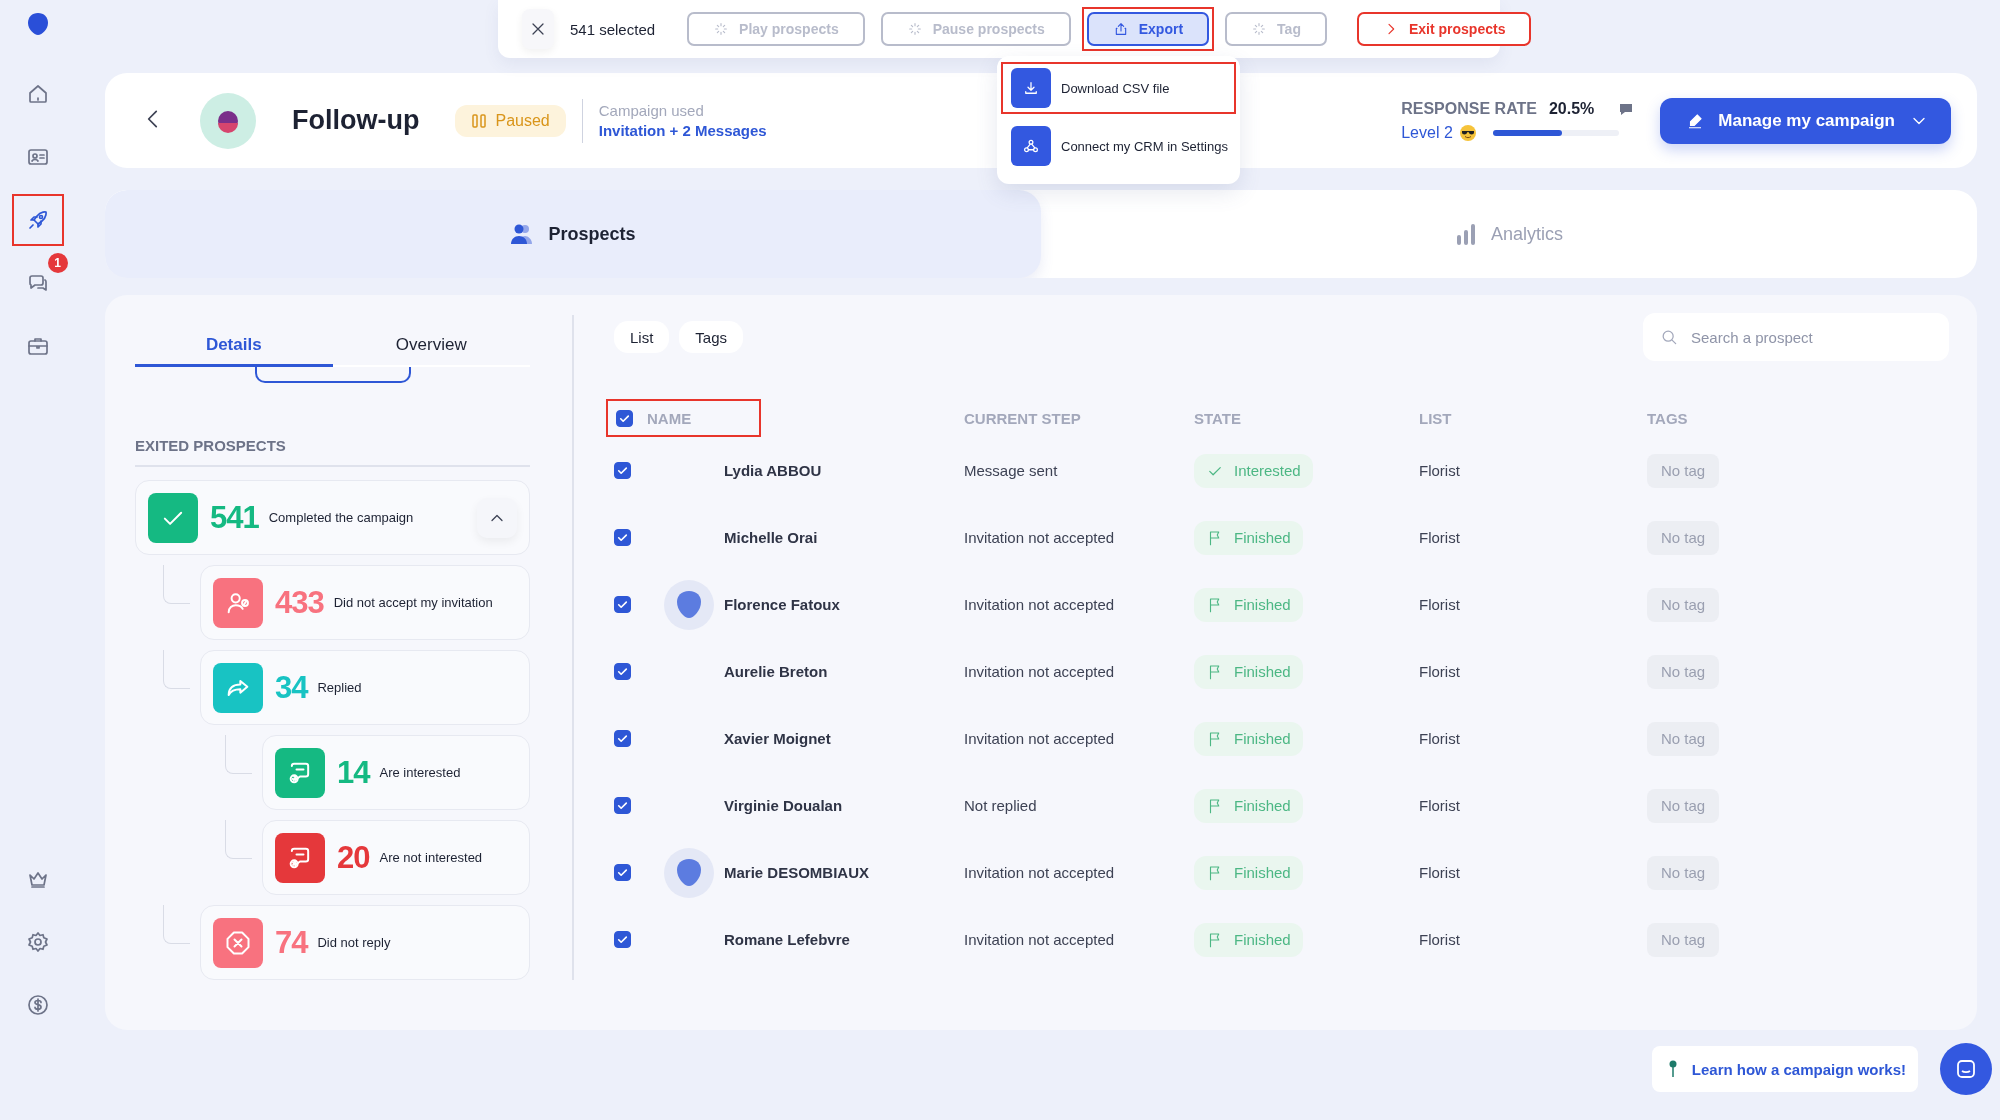  What do you see at coordinates (1031, 88) in the screenshot?
I see `download-icon` at bounding box center [1031, 88].